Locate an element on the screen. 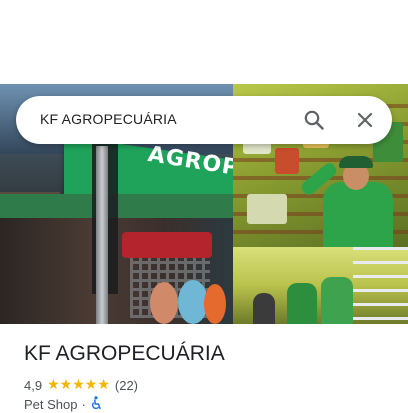 This screenshot has height=413, width=408. review-count: (22) is located at coordinates (126, 385).